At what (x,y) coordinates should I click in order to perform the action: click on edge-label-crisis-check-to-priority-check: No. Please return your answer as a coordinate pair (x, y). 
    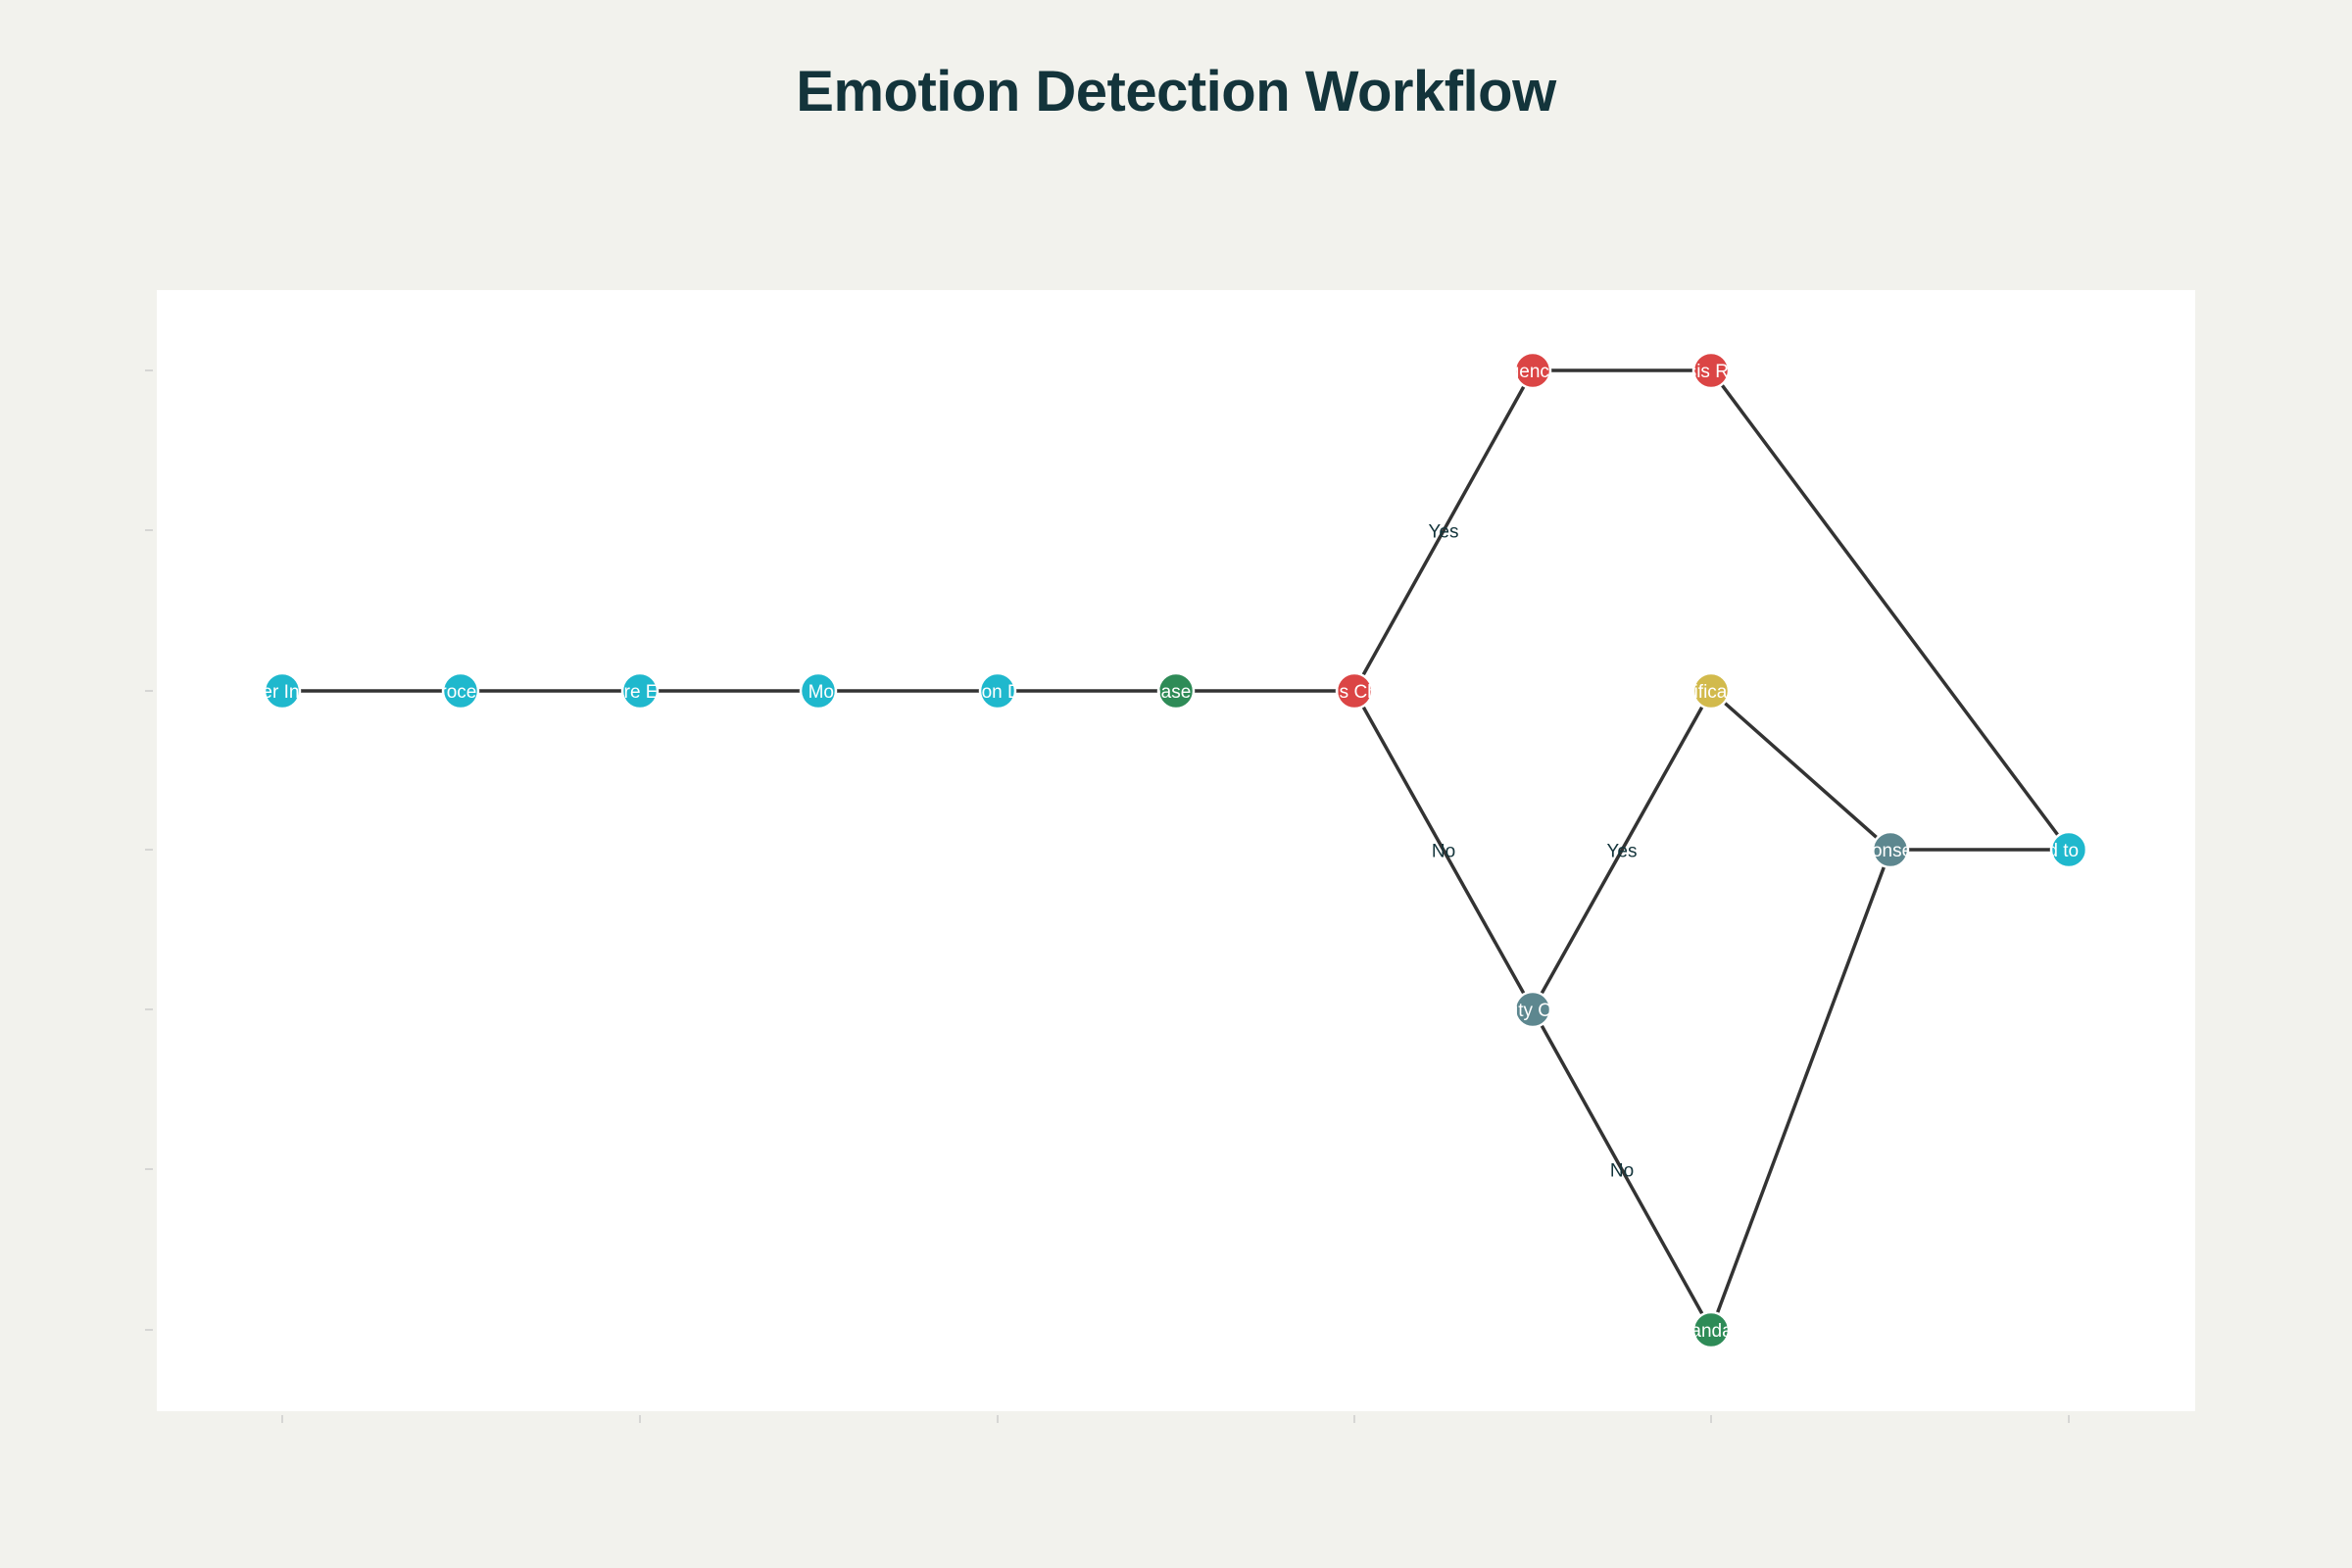
    Looking at the image, I should click on (1443, 852).